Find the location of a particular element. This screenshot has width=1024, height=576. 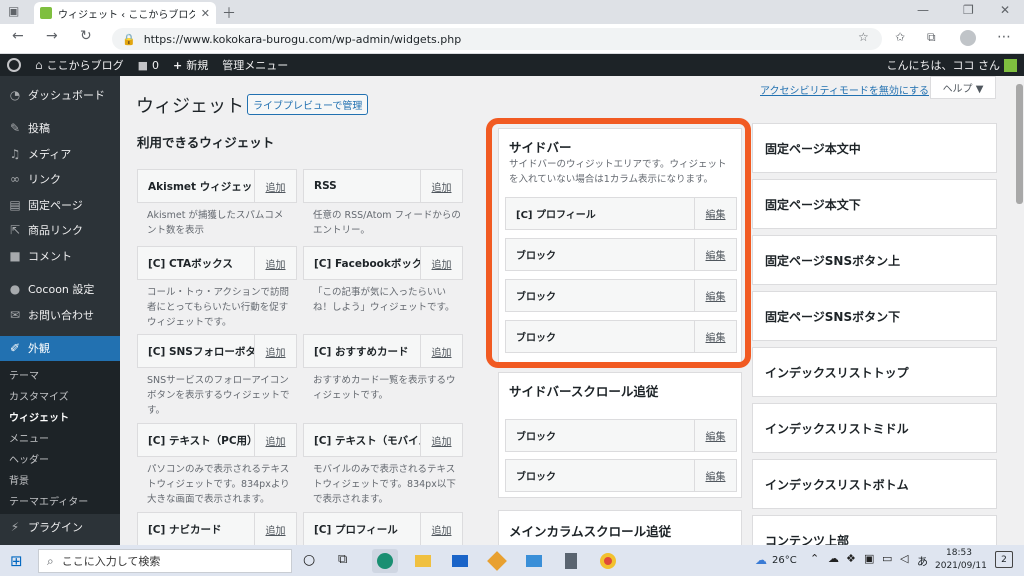

submenu-header: ヘッダー is located at coordinates (60, 458).